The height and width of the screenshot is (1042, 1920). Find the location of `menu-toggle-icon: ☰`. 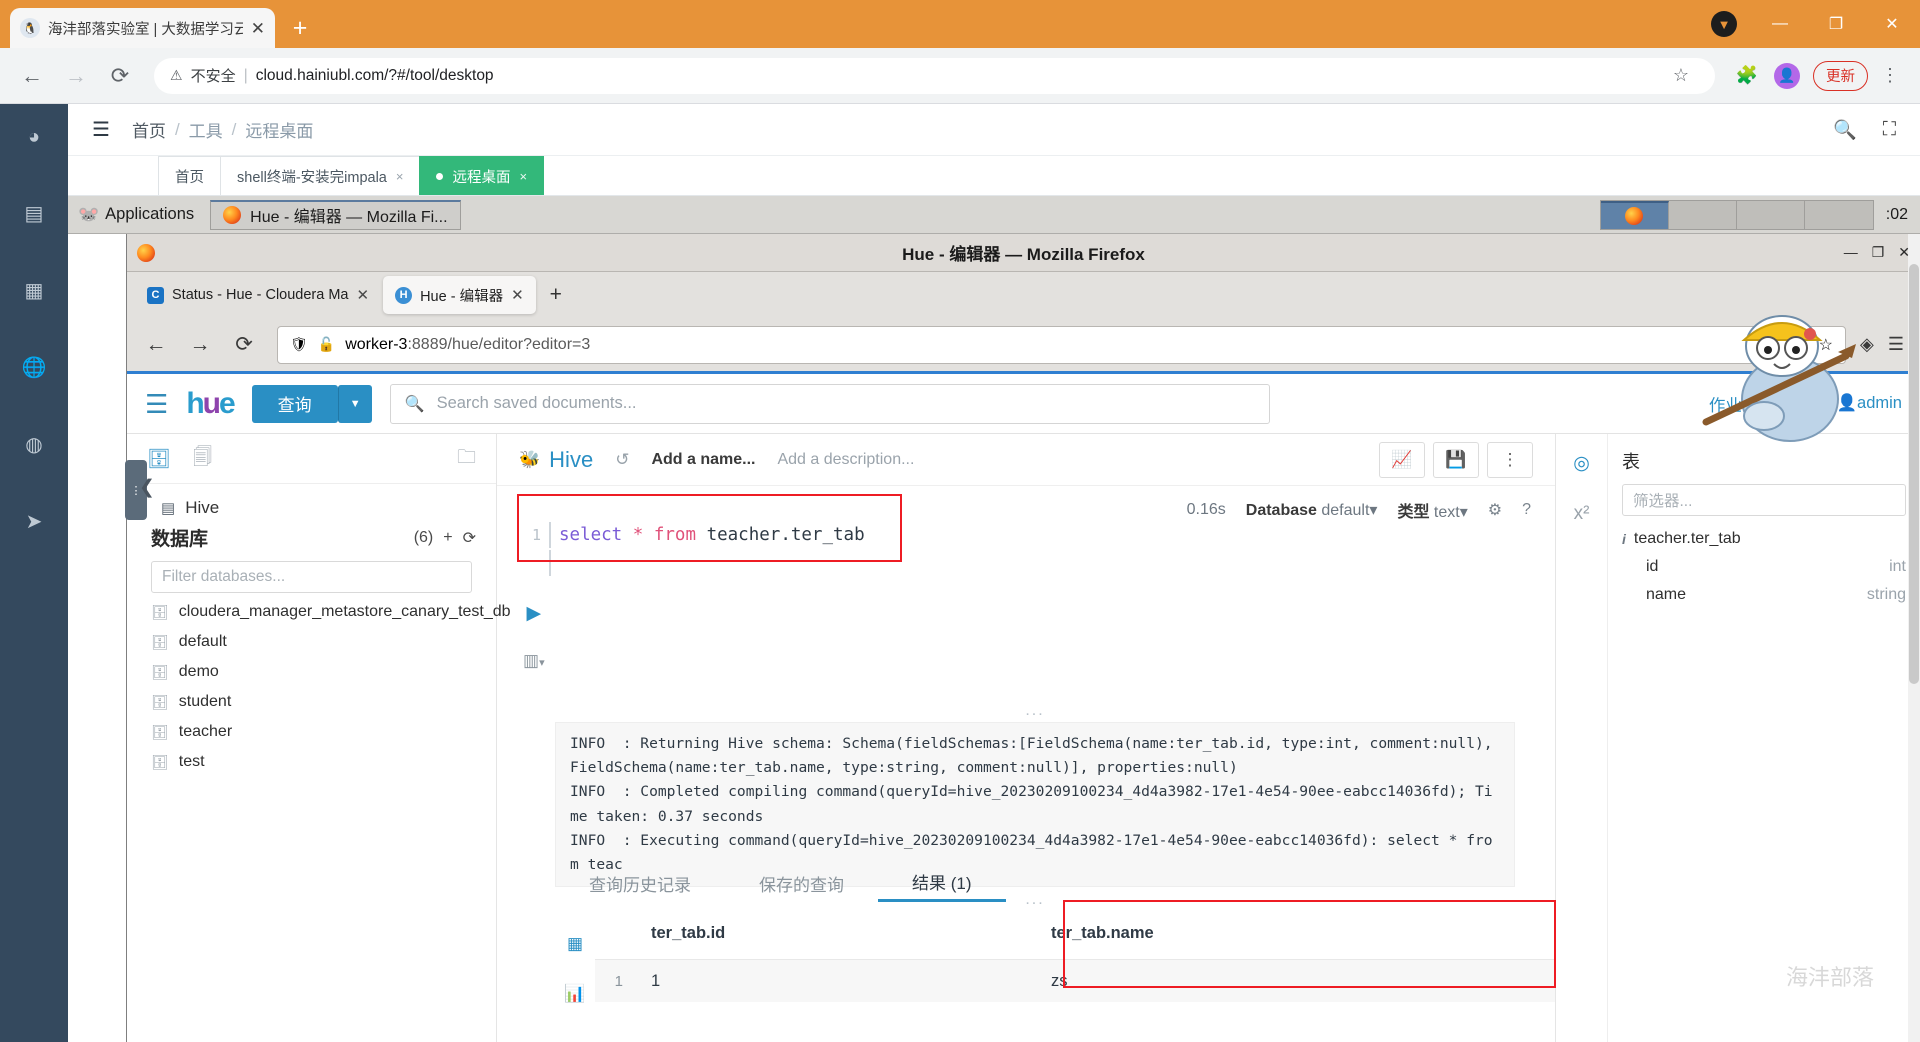

menu-toggle-icon: ☰ is located at coordinates (101, 129).